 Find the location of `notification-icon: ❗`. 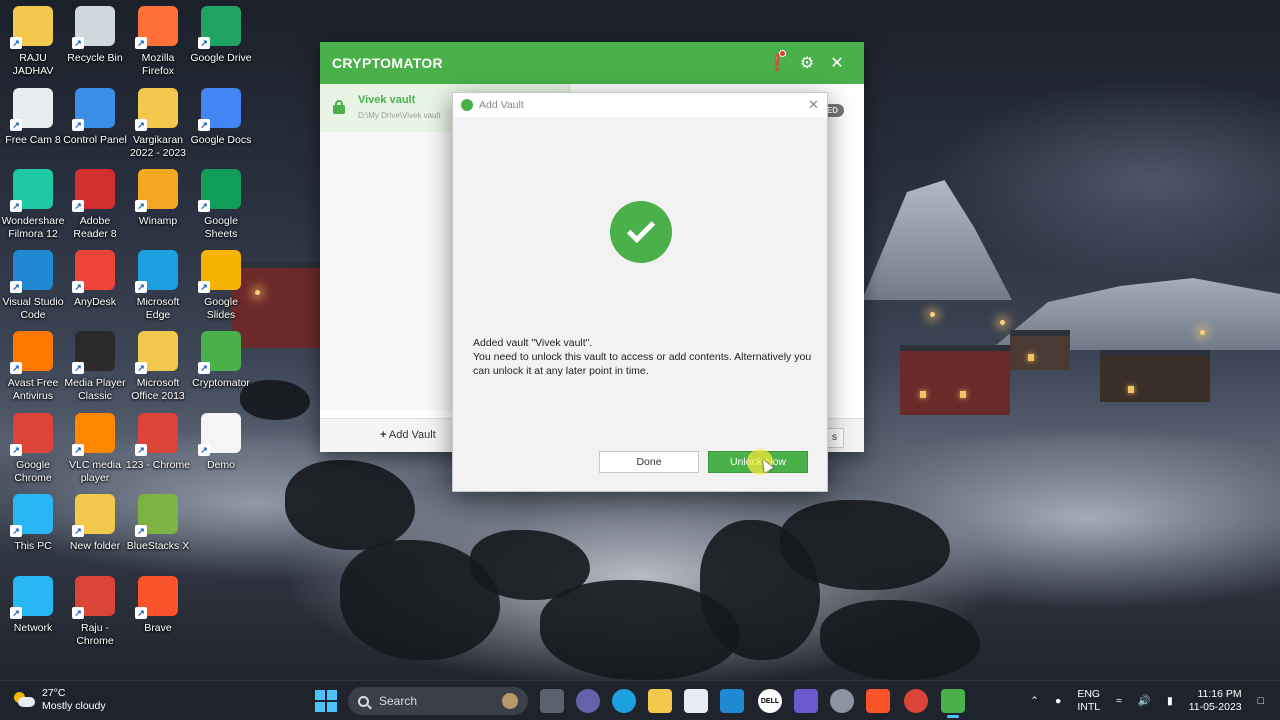

notification-icon: ❗ is located at coordinates (777, 61).